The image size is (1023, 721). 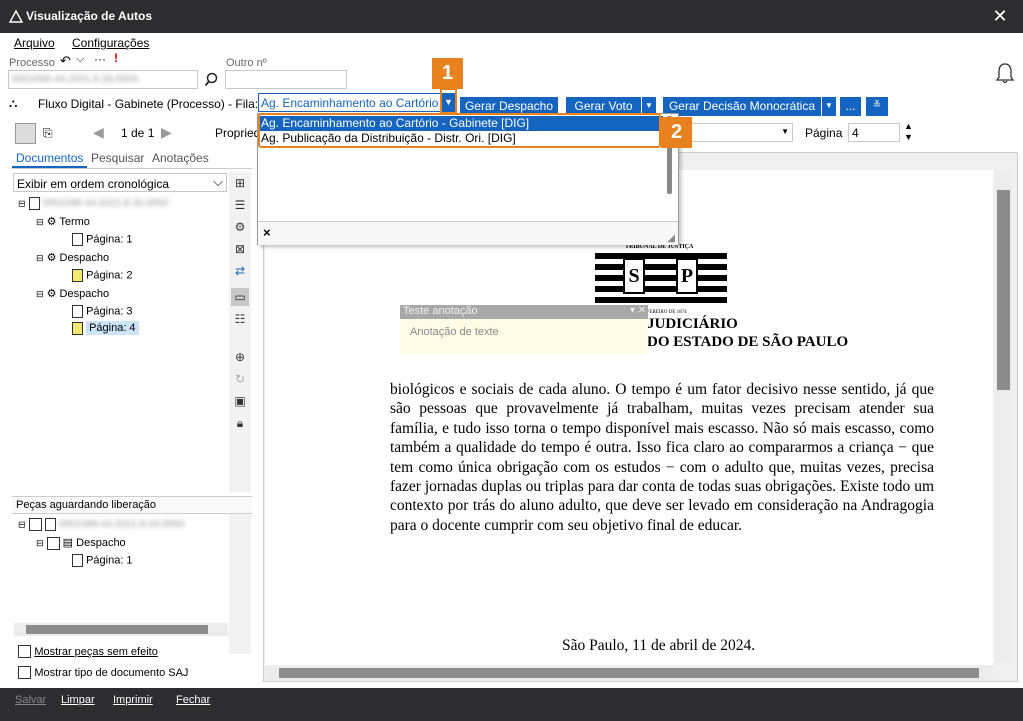 I want to click on annotation-text: Anotação de texte, so click(x=454, y=332).